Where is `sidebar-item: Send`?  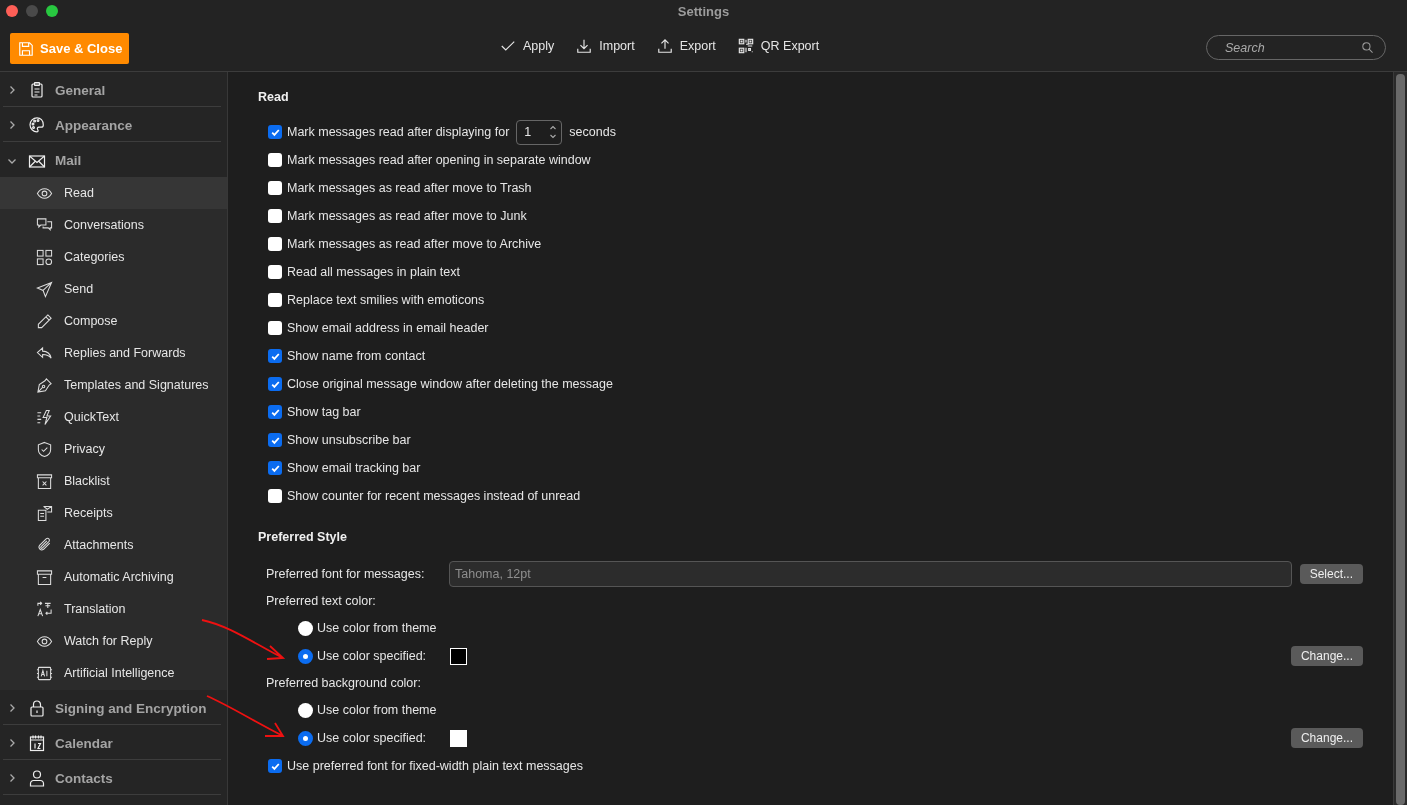
sidebar-item: Send is located at coordinates (113, 289).